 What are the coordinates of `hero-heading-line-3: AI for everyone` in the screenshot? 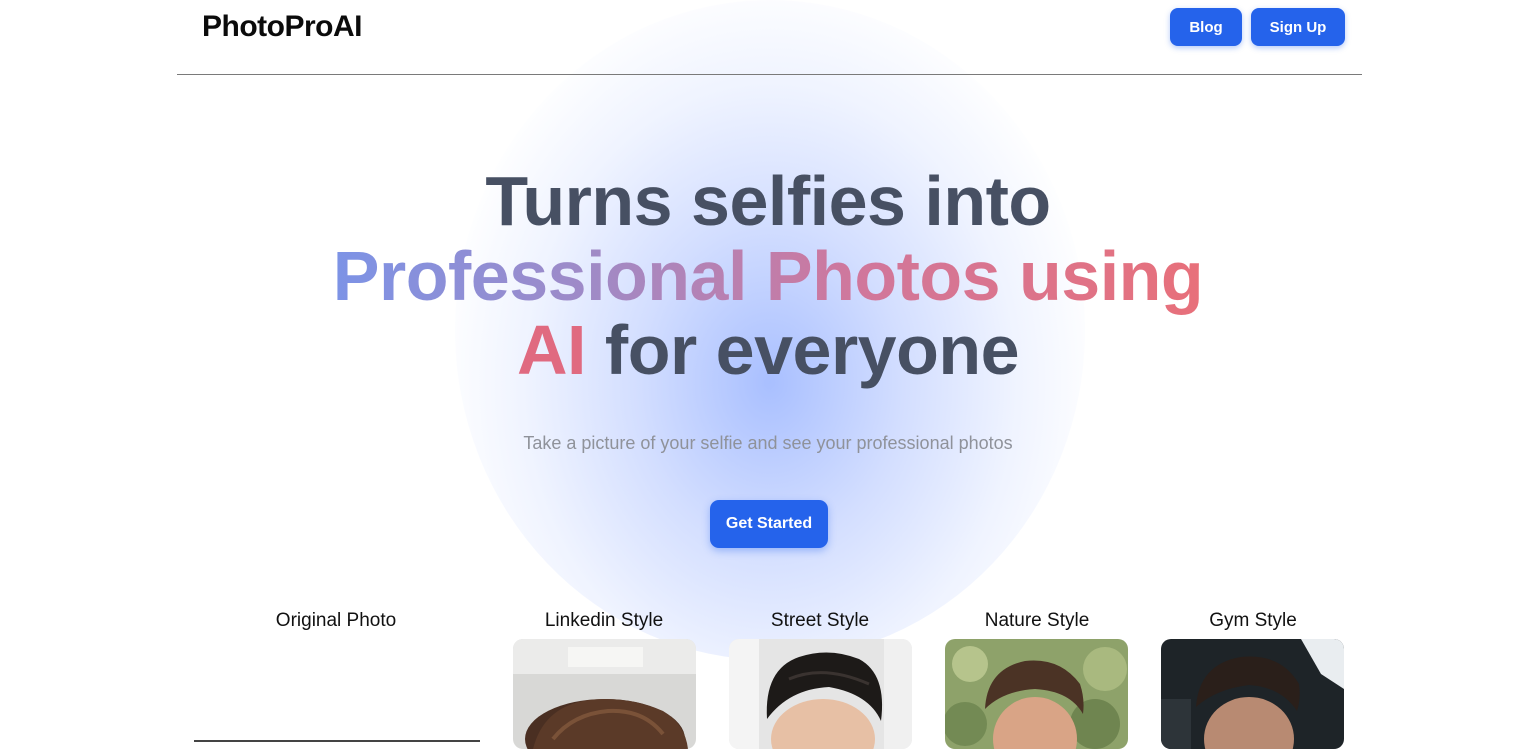 It's located at (768, 350).